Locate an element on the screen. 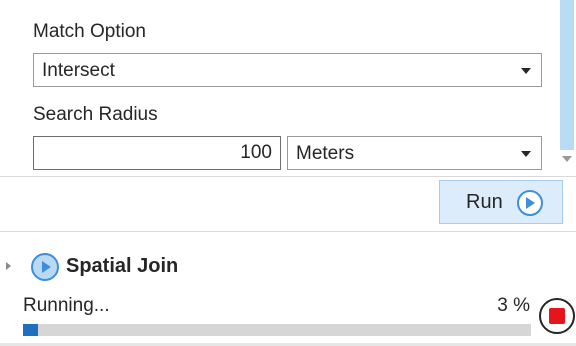  history-tool-name: Spatial Join is located at coordinates (122, 266).